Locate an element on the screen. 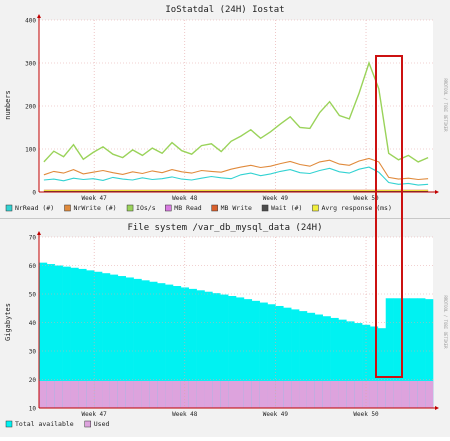 The image size is (450, 441). y-tick-label: 70 is located at coordinates (33, 238).